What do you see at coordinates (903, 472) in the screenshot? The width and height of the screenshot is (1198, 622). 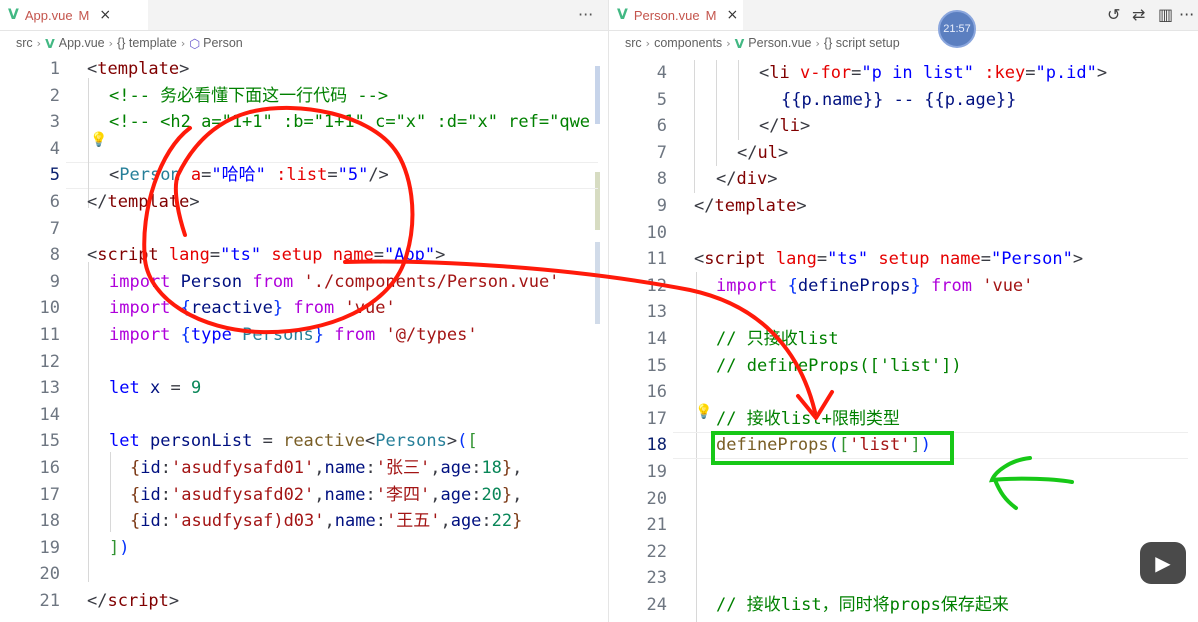 I see `code-line: 19` at bounding box center [903, 472].